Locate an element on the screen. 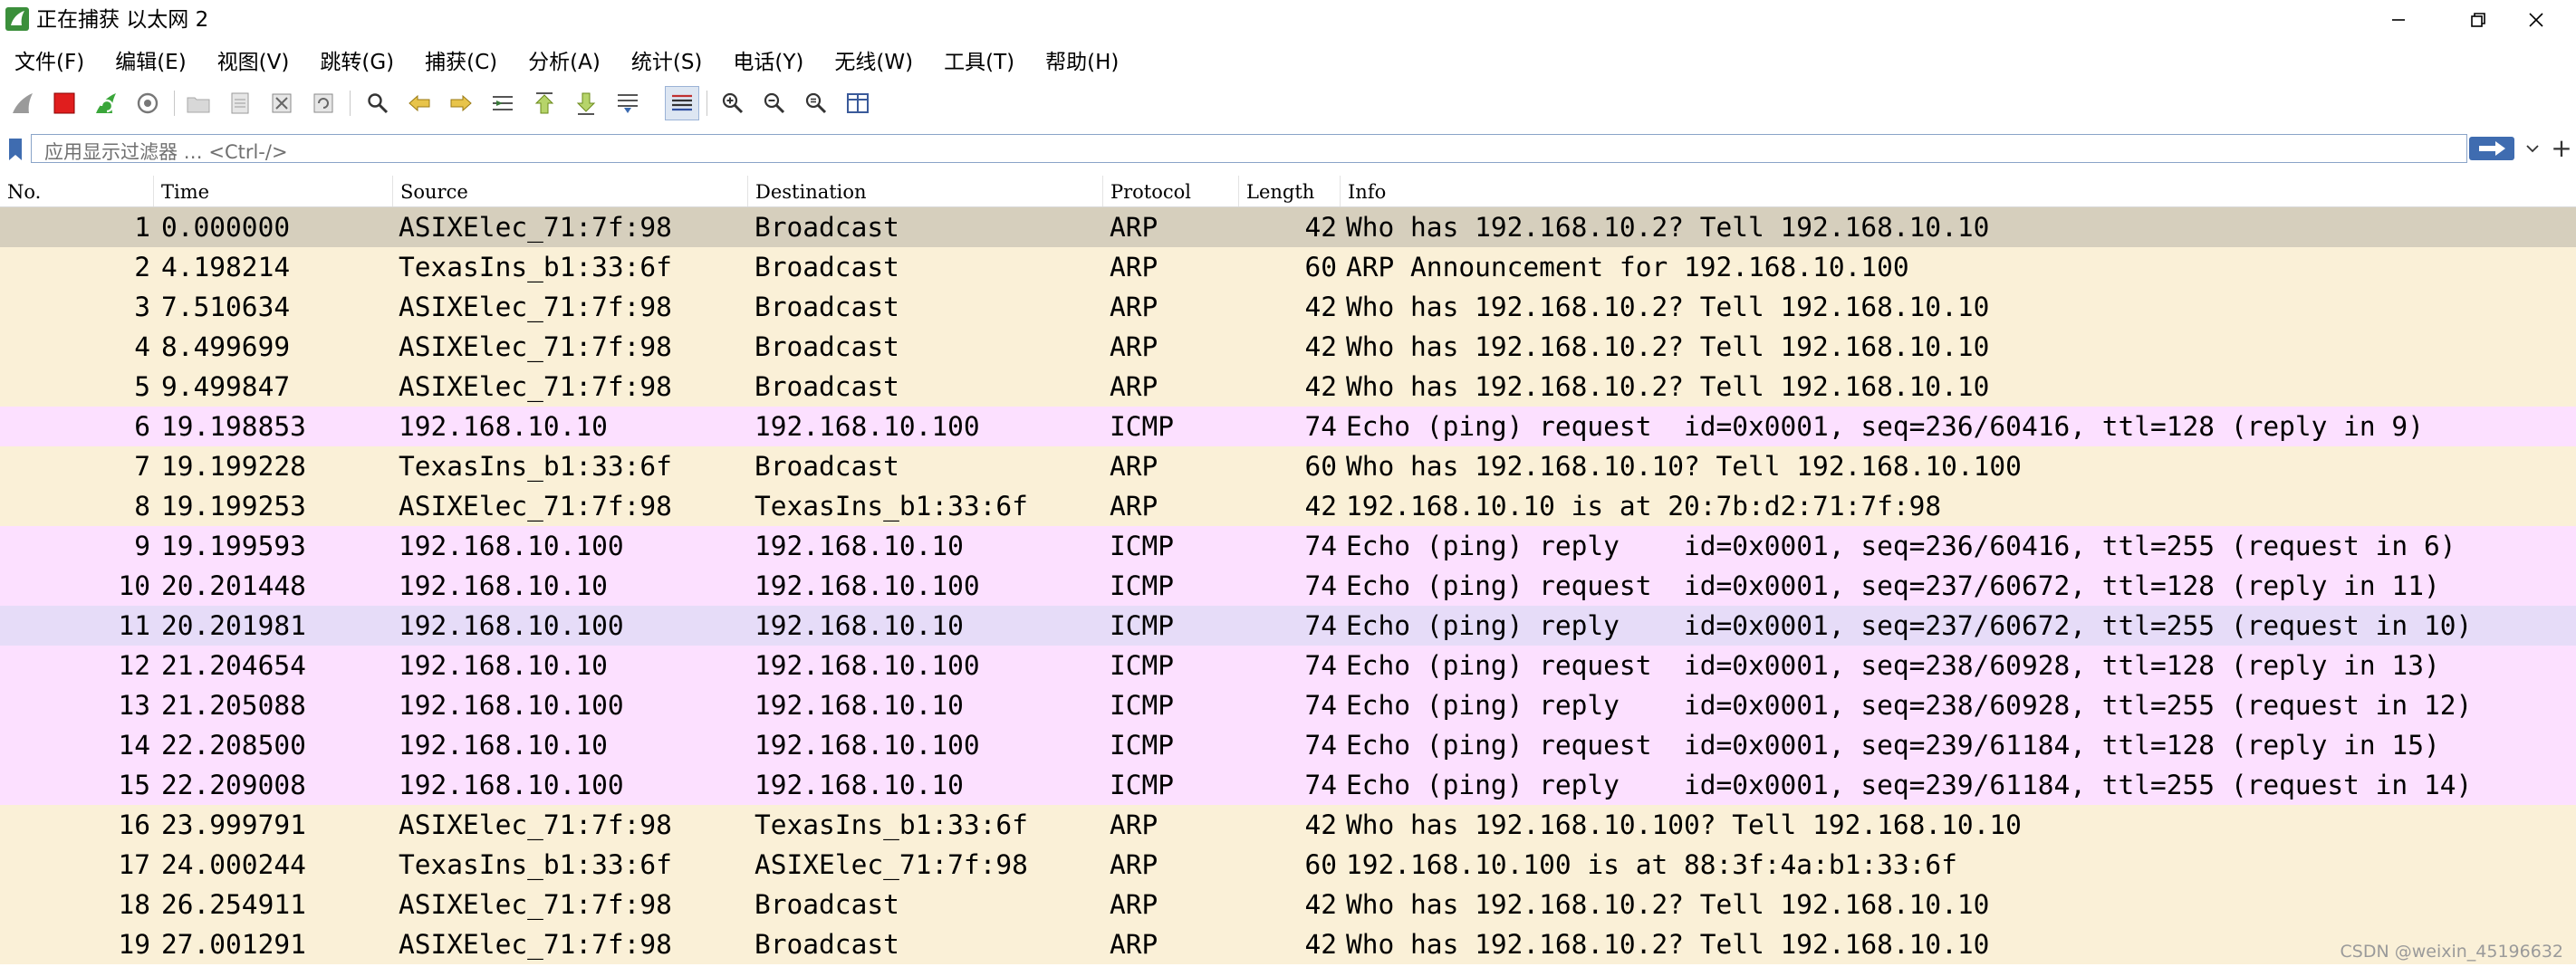  cell-destination: 192.168.10.100 is located at coordinates (867, 426).